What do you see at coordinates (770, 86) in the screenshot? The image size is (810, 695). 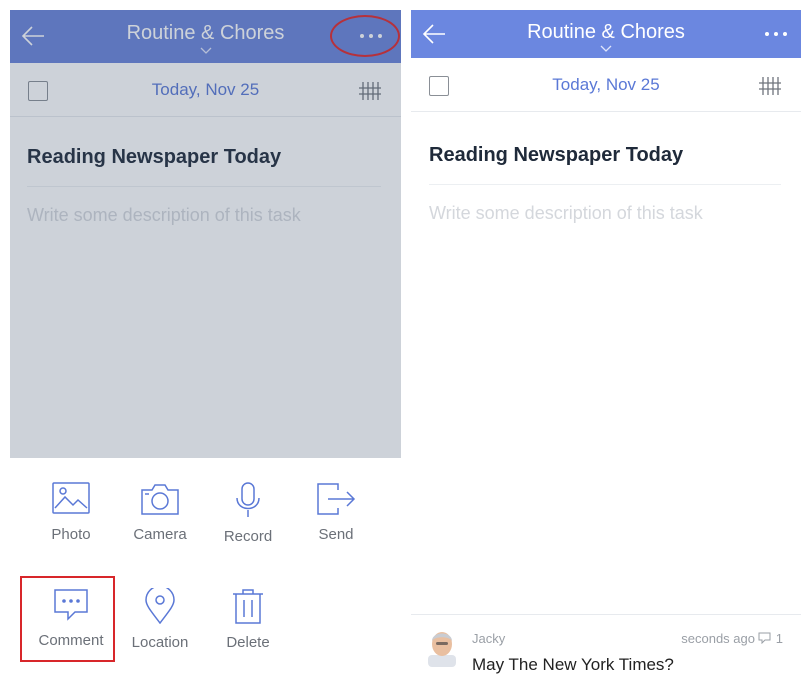 I see `subtasks-icon` at bounding box center [770, 86].